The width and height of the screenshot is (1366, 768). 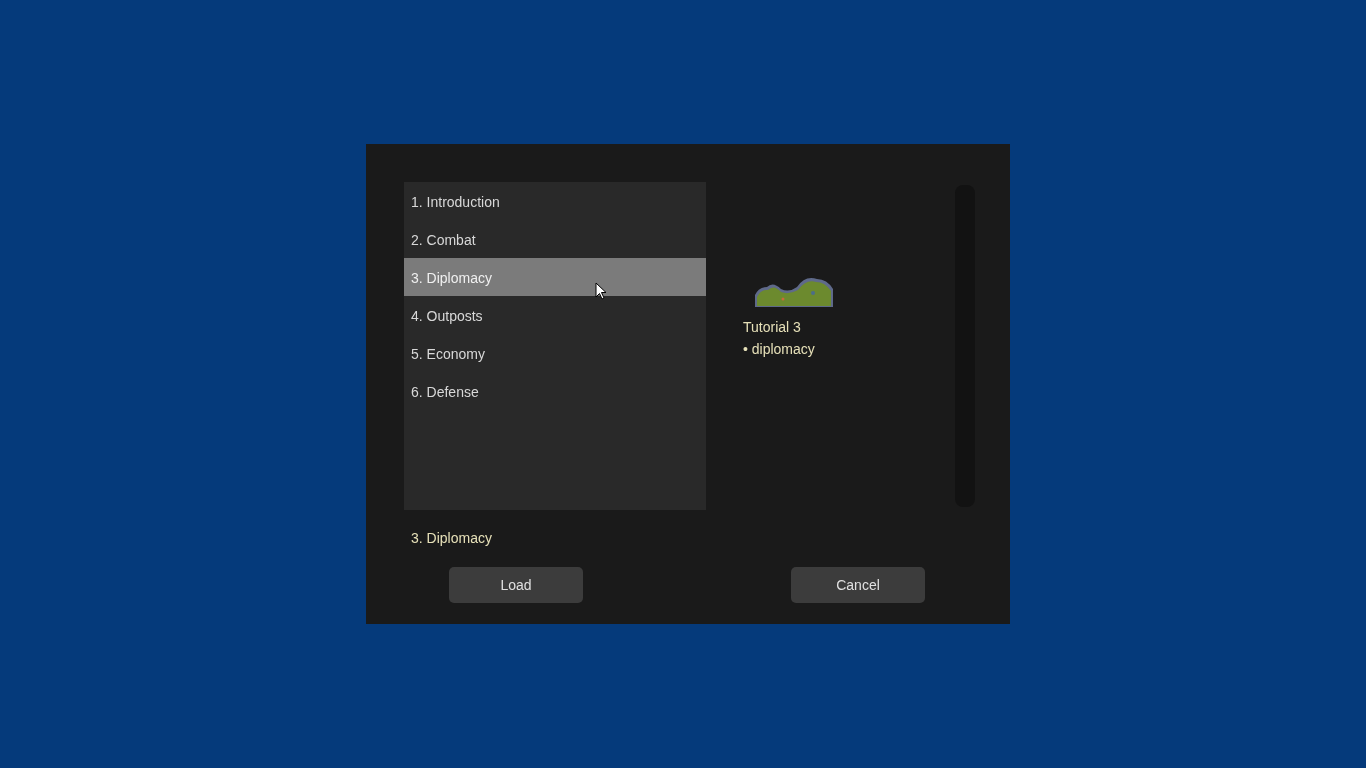 What do you see at coordinates (555, 353) in the screenshot?
I see `tutorial-list-item: 5. Economy` at bounding box center [555, 353].